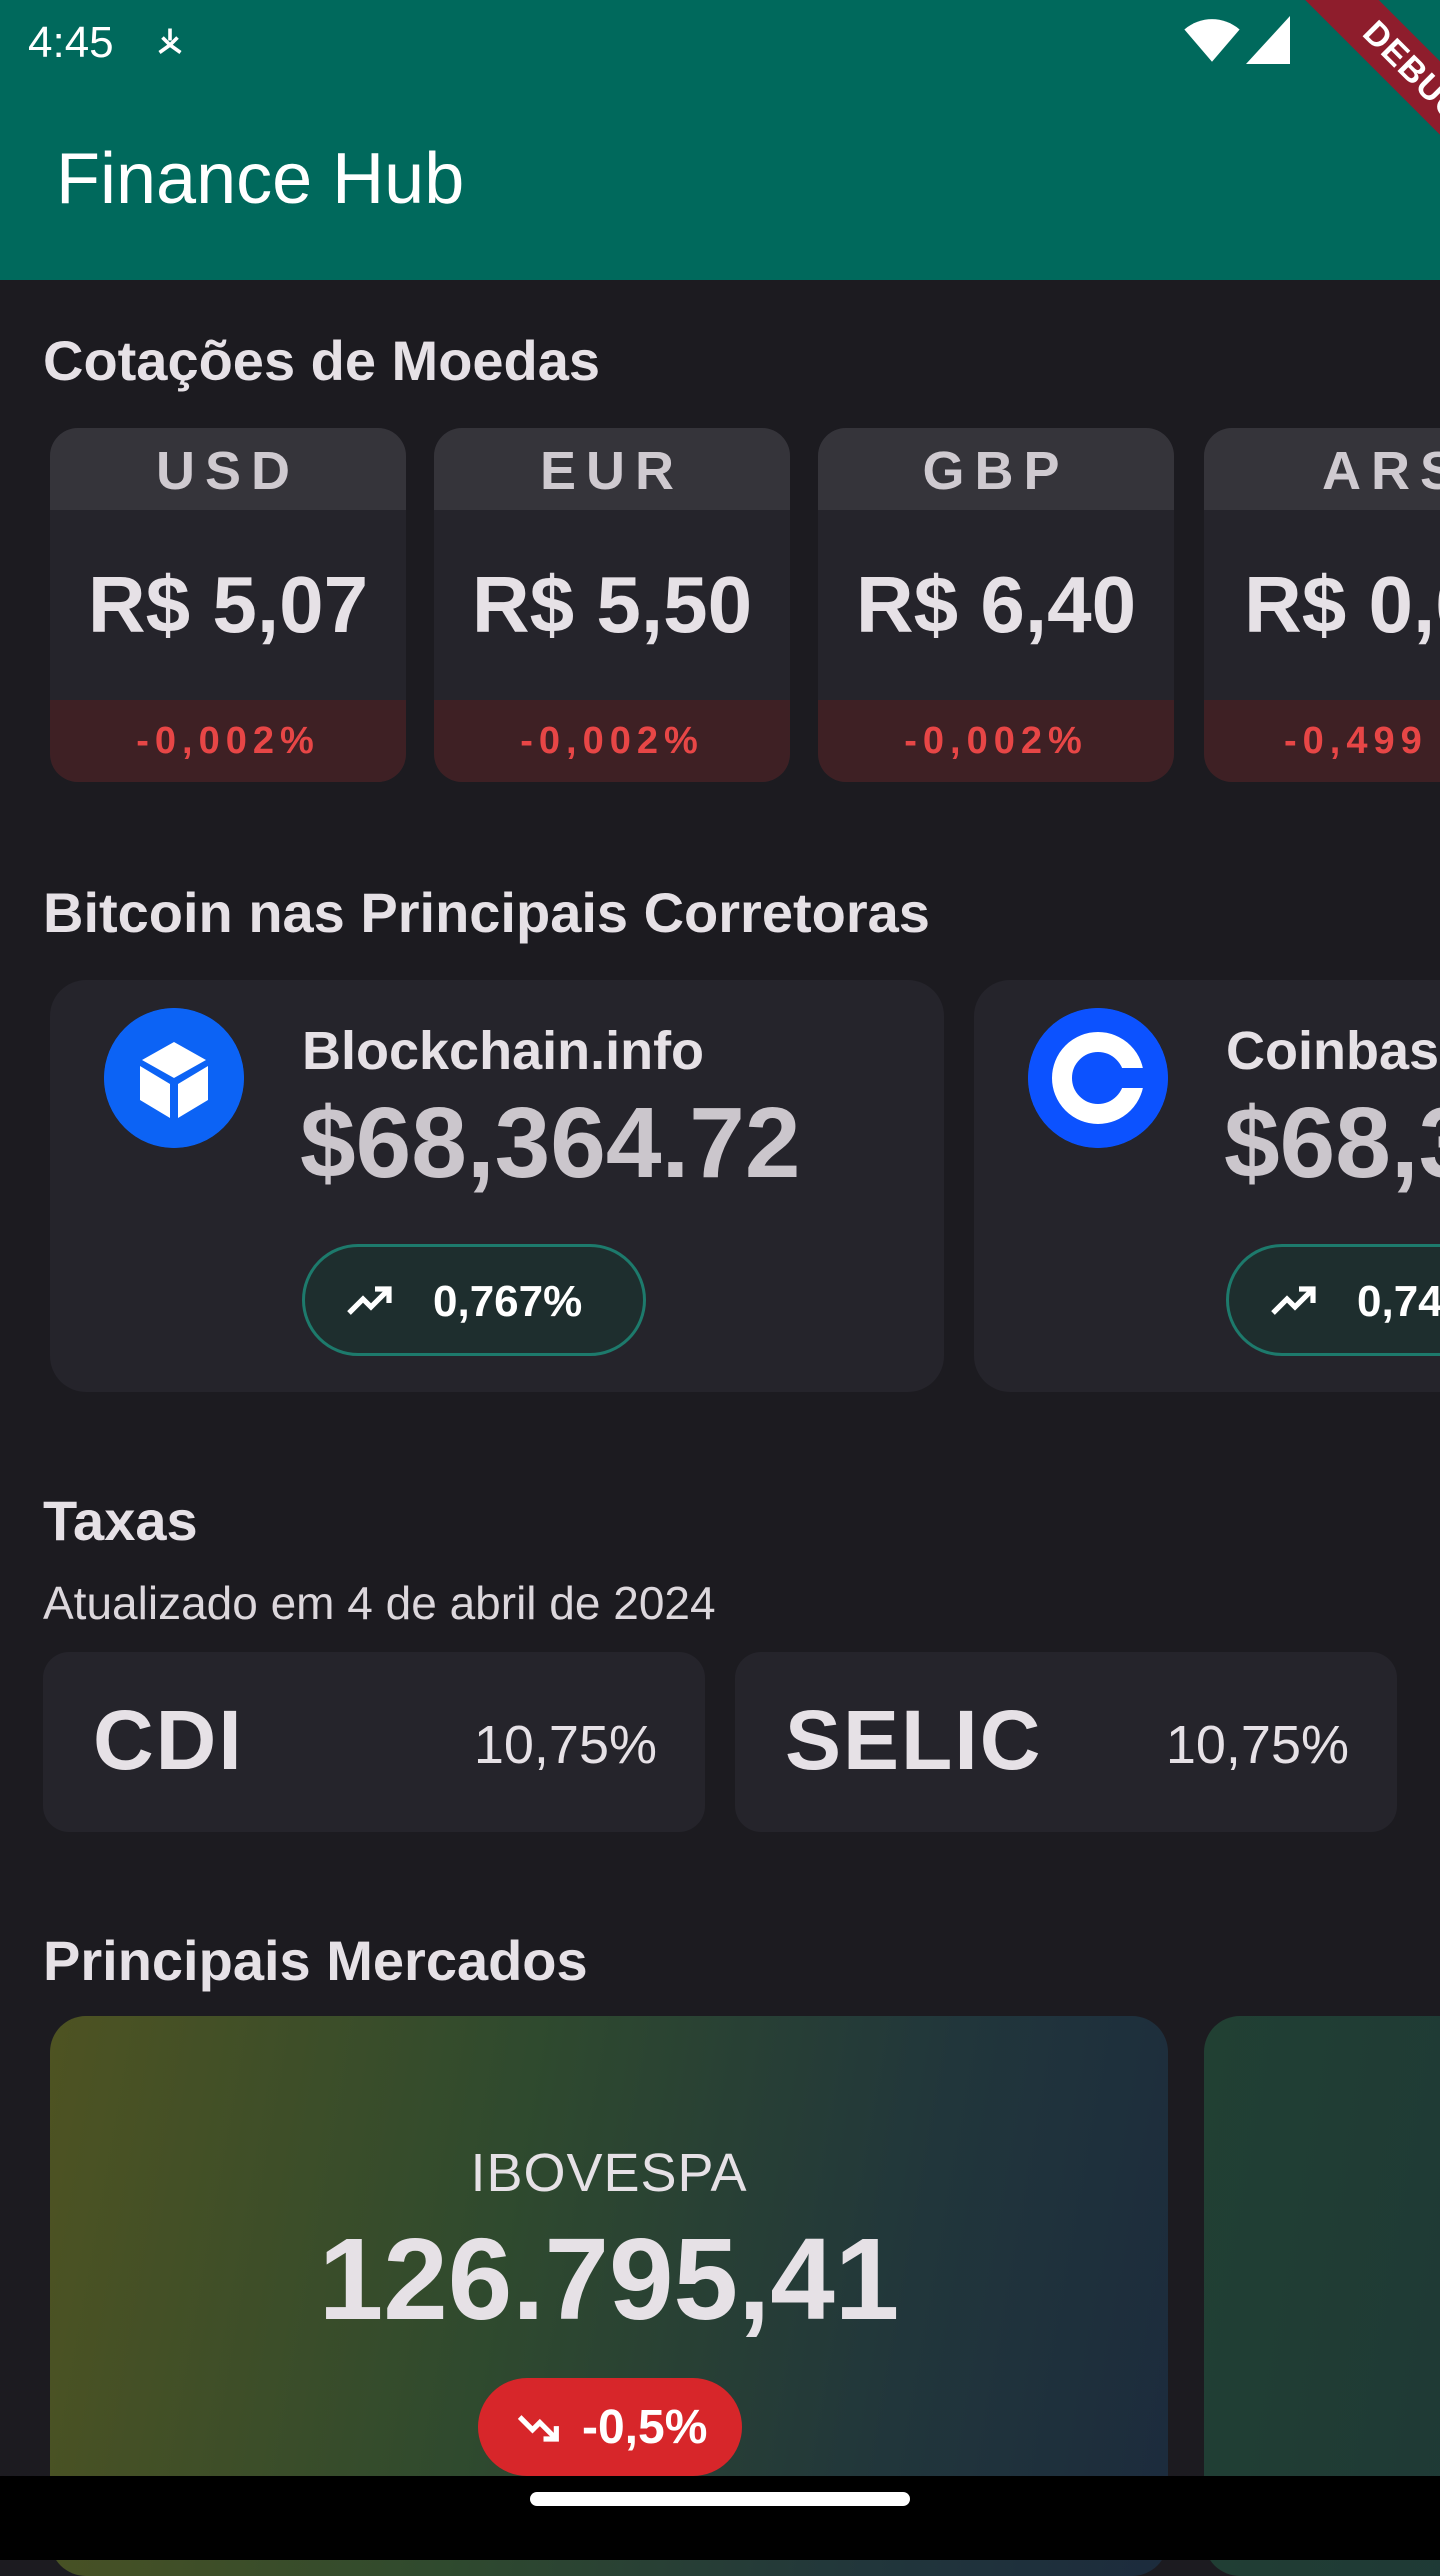  I want to click on currency-code: USD, so click(228, 469).